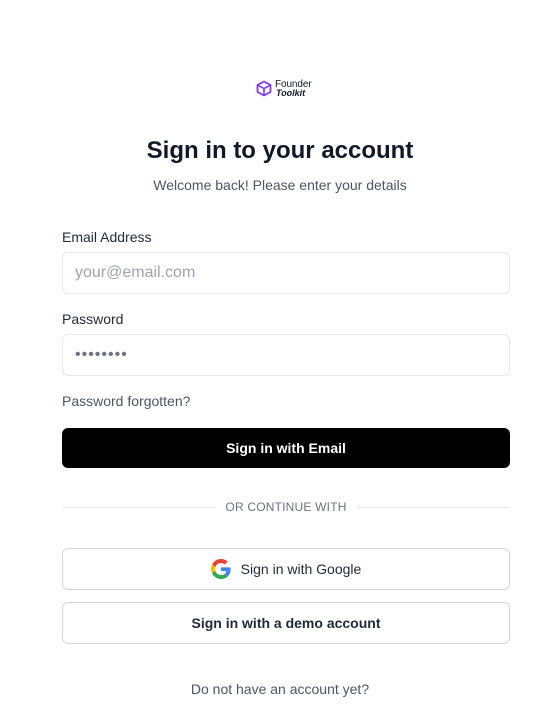  Describe the element at coordinates (280, 150) in the screenshot. I see `page-title: Sign in to your account` at that location.